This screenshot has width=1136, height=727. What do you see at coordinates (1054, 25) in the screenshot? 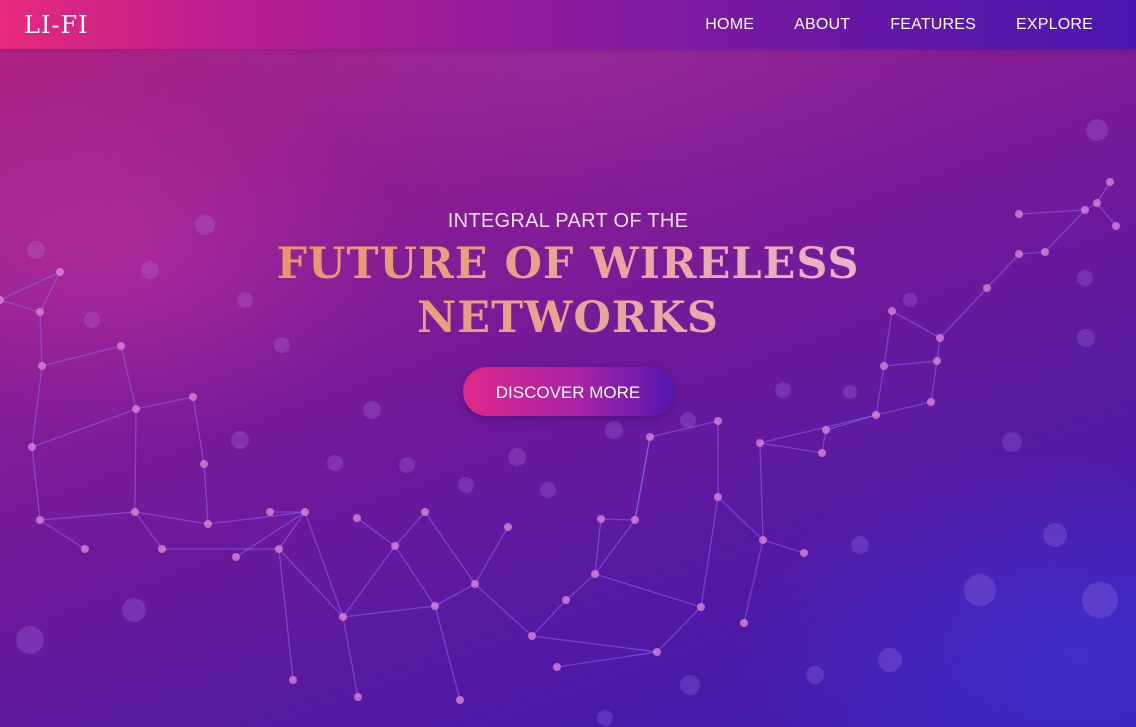
I see `nav-explore-link: EXPLORE` at bounding box center [1054, 25].